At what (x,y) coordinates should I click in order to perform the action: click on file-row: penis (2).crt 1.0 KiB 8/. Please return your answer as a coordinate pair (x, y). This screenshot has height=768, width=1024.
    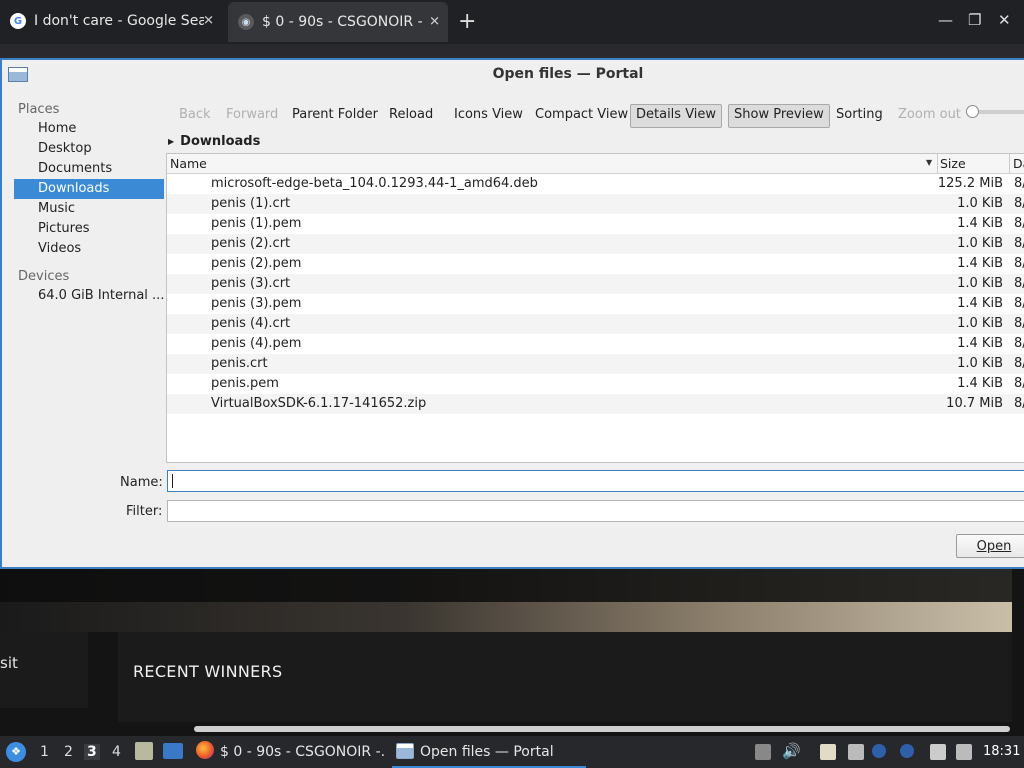
    Looking at the image, I should click on (595, 244).